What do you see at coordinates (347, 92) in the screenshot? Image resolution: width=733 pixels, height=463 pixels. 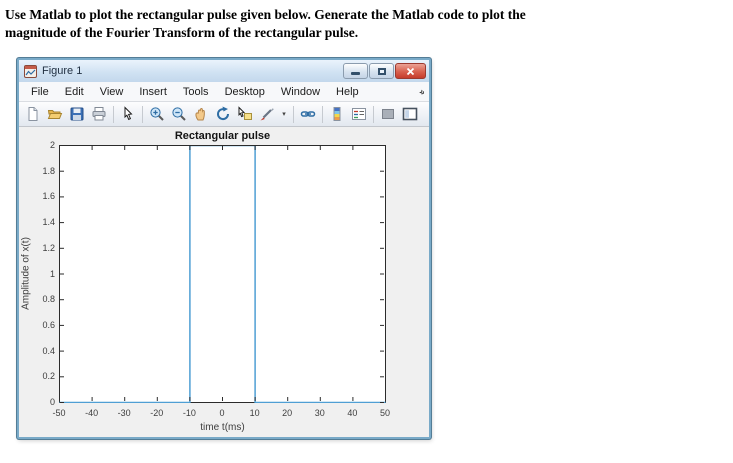 I see `menu-item-help: Help` at bounding box center [347, 92].